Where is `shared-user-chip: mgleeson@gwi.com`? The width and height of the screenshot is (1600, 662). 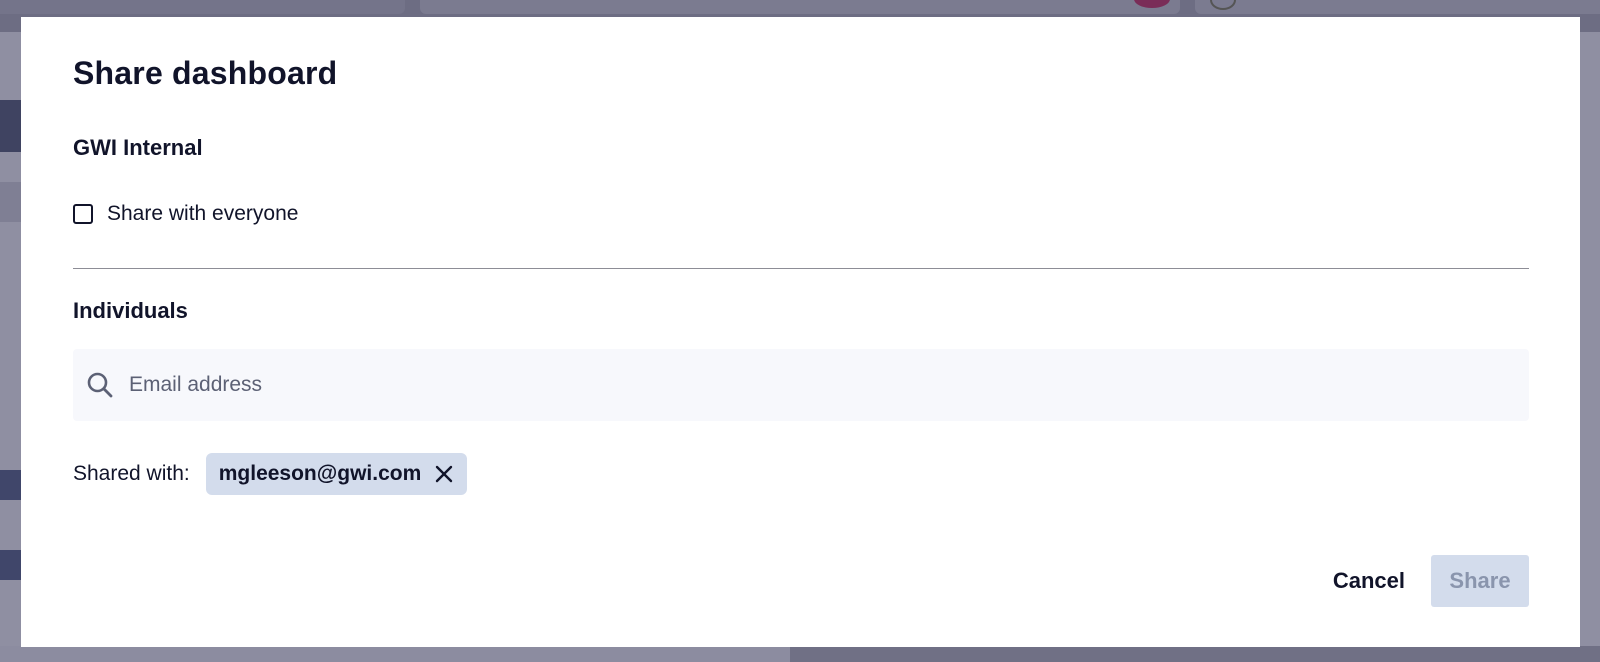
shared-user-chip: mgleeson@gwi.com is located at coordinates (336, 474).